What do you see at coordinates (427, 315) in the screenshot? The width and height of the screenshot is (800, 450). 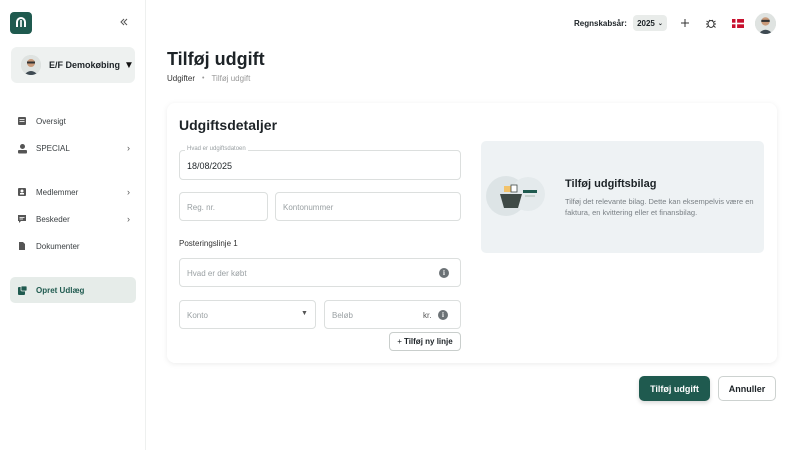 I see `currency-label: kr.` at bounding box center [427, 315].